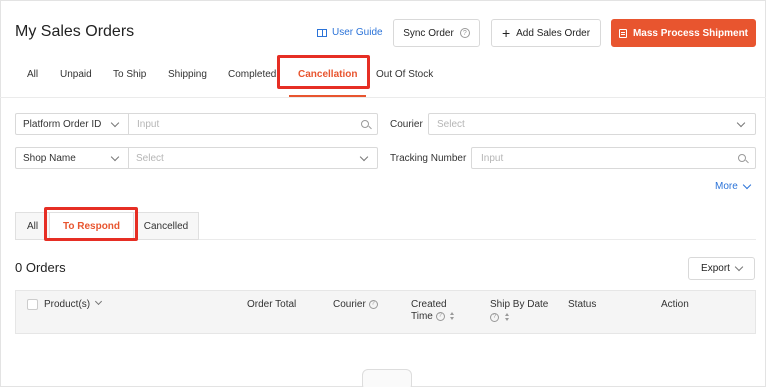  I want to click on column-courier: Courier ?, so click(355, 305).